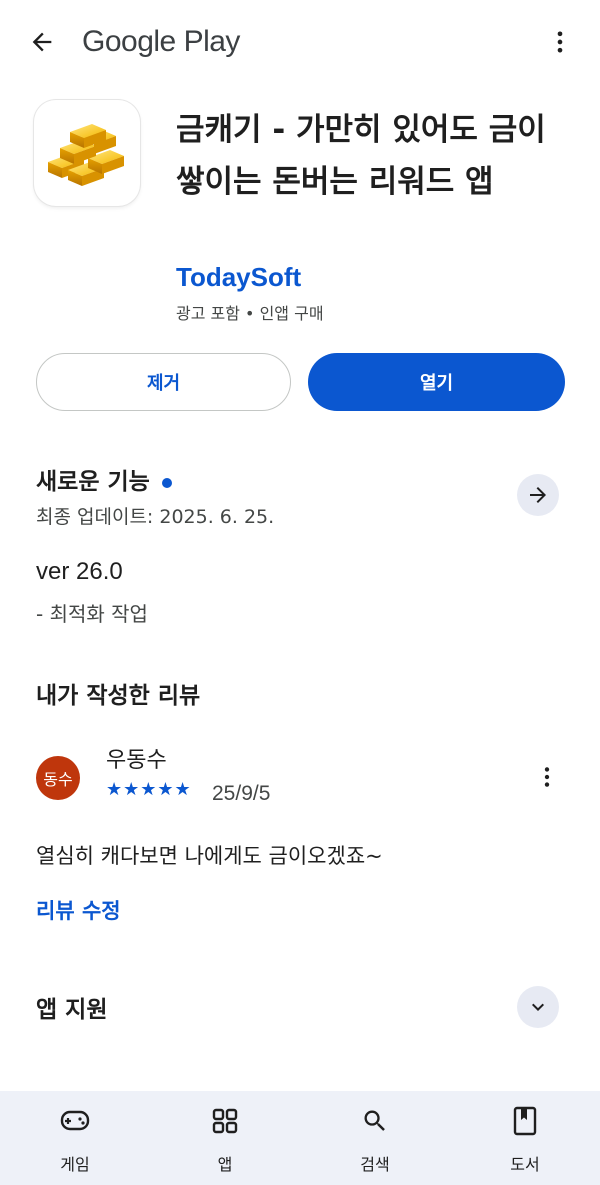  Describe the element at coordinates (300, 1138) in the screenshot. I see `bottom-navigation: 게임 앱 검색 도서` at that location.